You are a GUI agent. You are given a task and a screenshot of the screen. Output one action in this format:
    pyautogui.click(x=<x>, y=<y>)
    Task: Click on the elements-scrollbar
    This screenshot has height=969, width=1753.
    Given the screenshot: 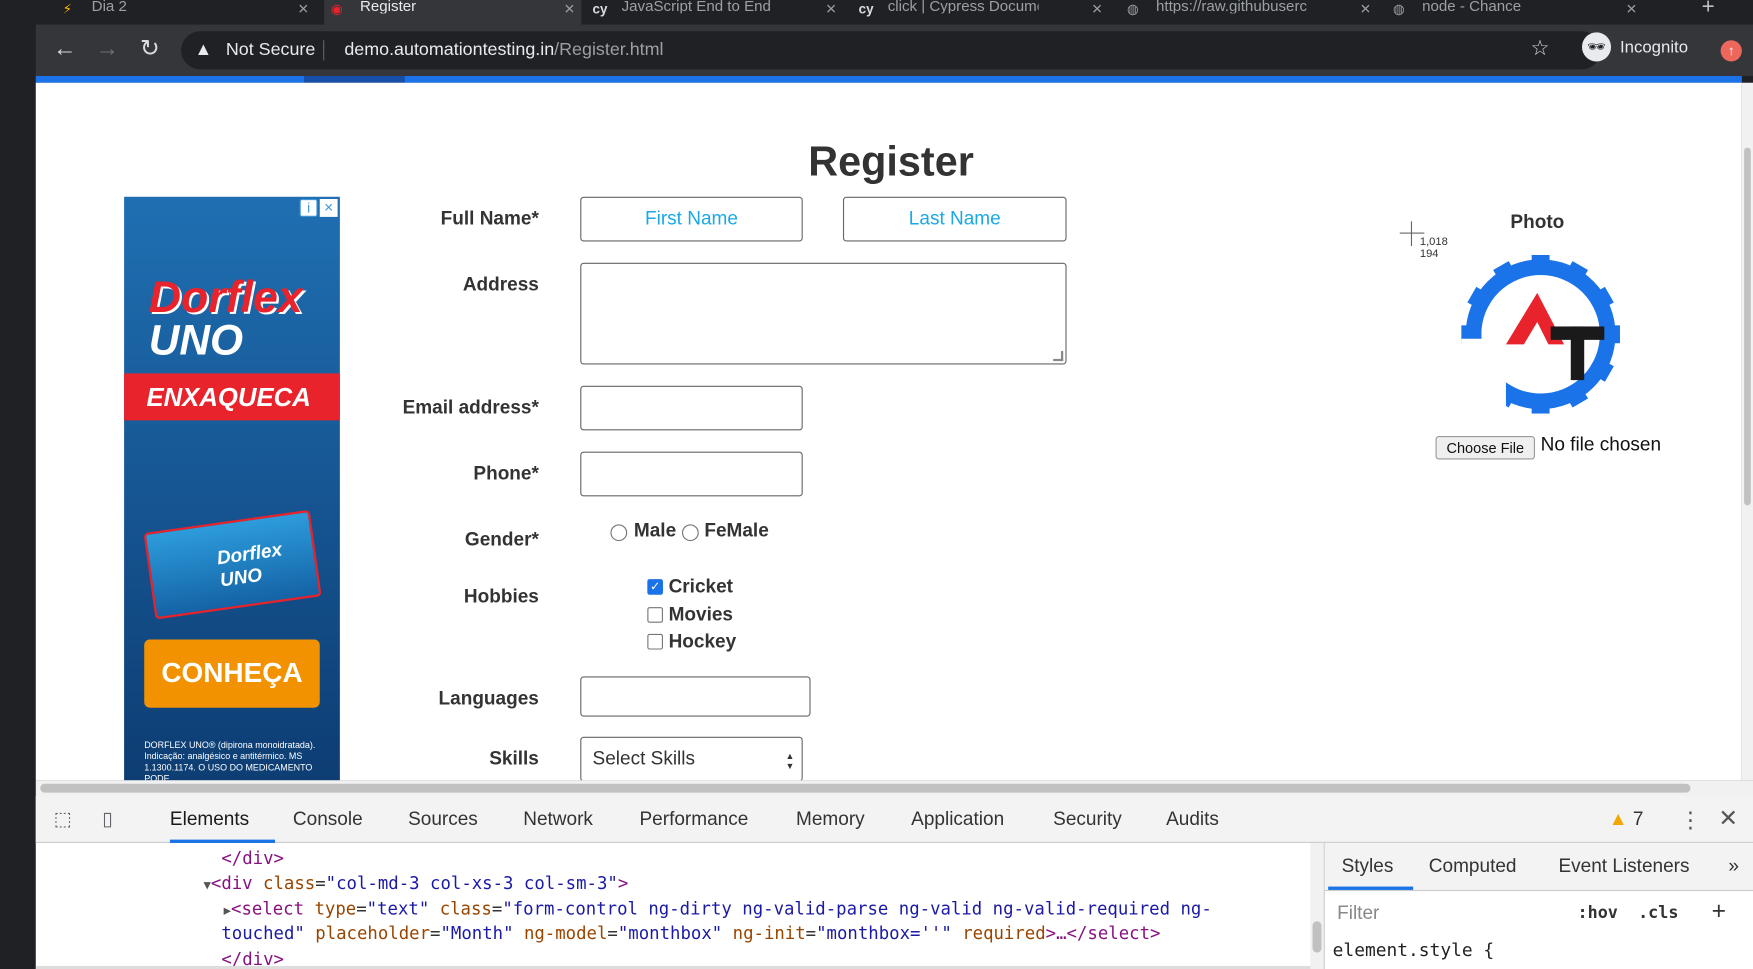 What is the action you would take?
    pyautogui.click(x=1317, y=905)
    